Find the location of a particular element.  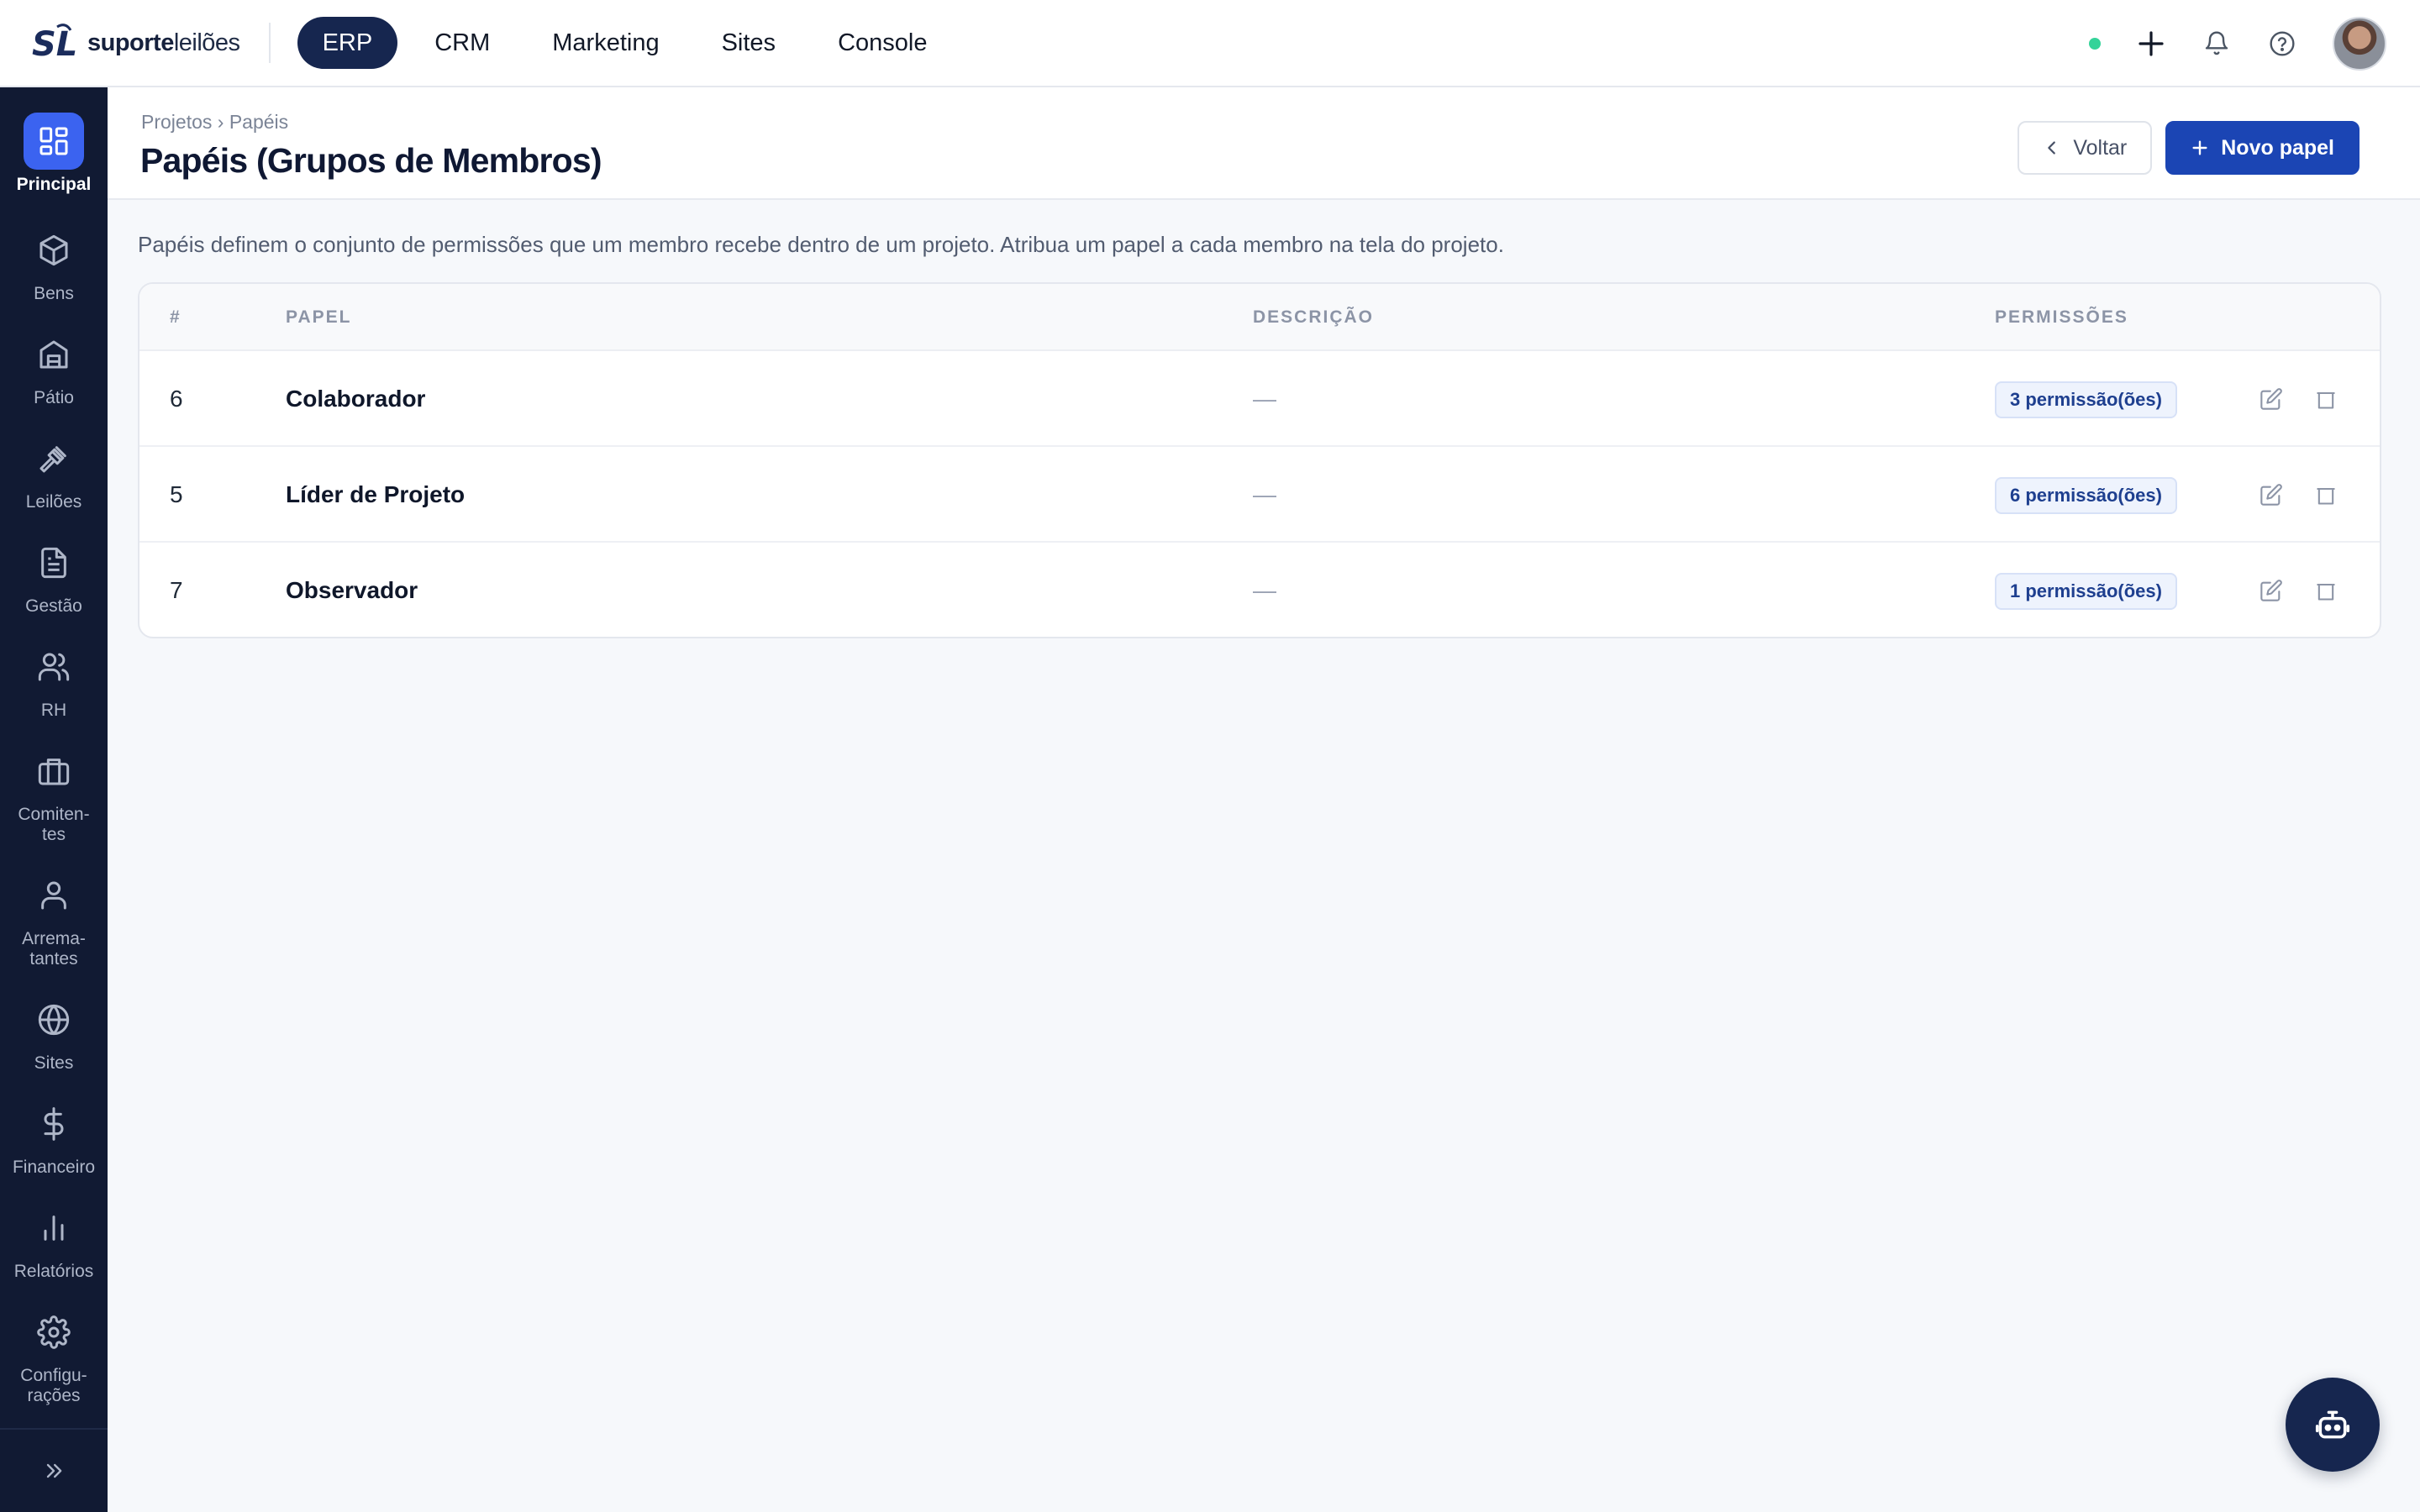

sidebar-item-label: Leilões is located at coordinates (53, 502).